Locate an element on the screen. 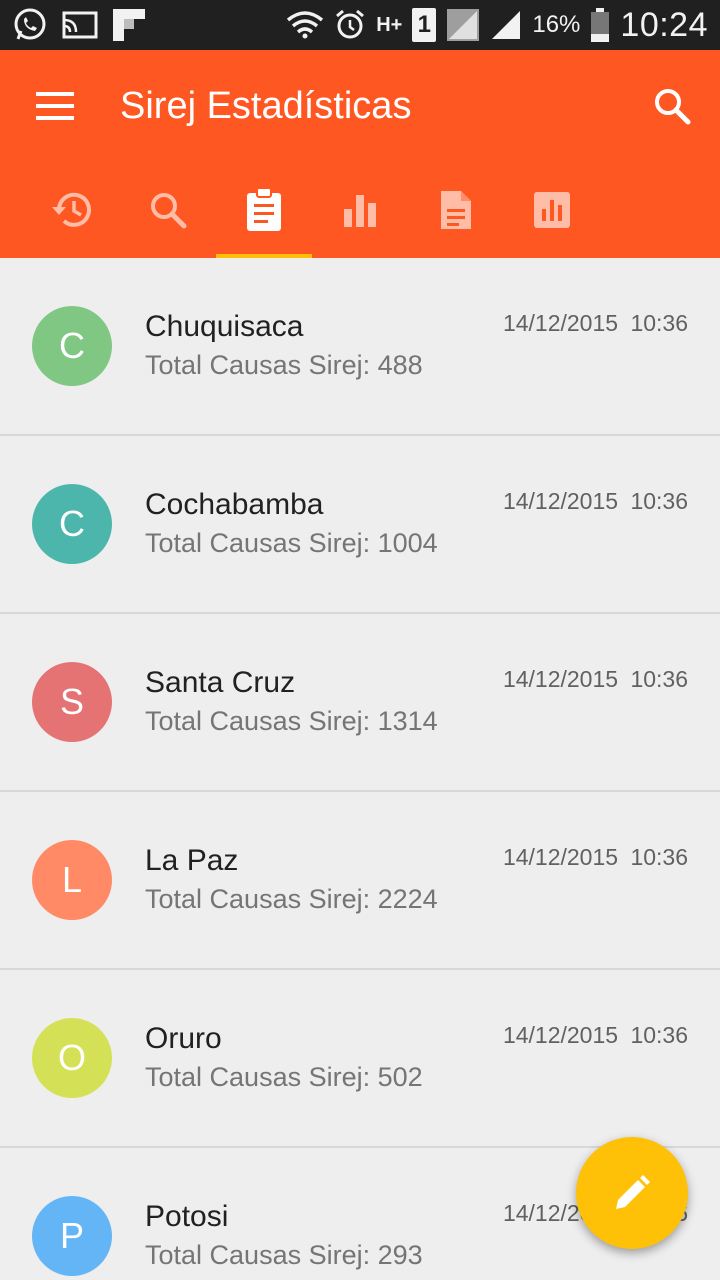  sim-indicator: 1 is located at coordinates (424, 25).